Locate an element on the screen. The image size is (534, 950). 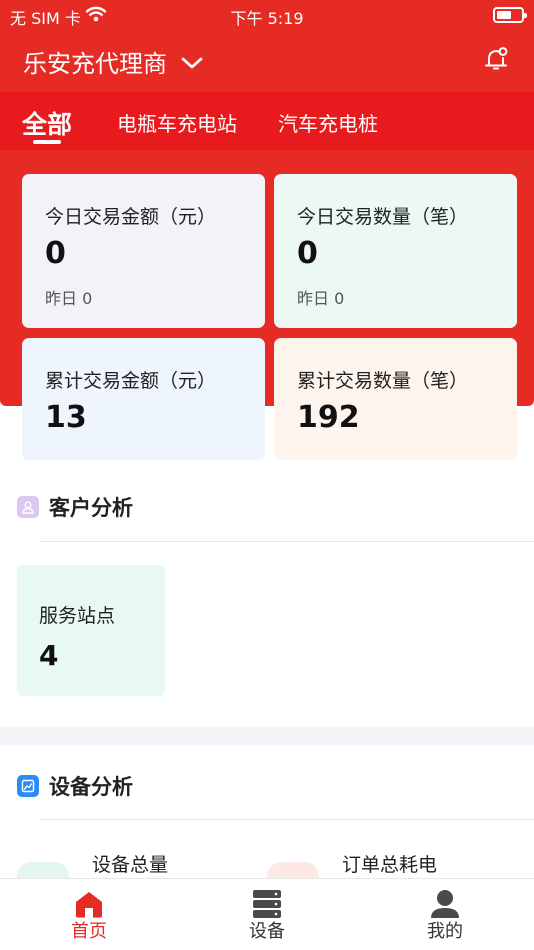
card-value: 13 is located at coordinates (66, 417).